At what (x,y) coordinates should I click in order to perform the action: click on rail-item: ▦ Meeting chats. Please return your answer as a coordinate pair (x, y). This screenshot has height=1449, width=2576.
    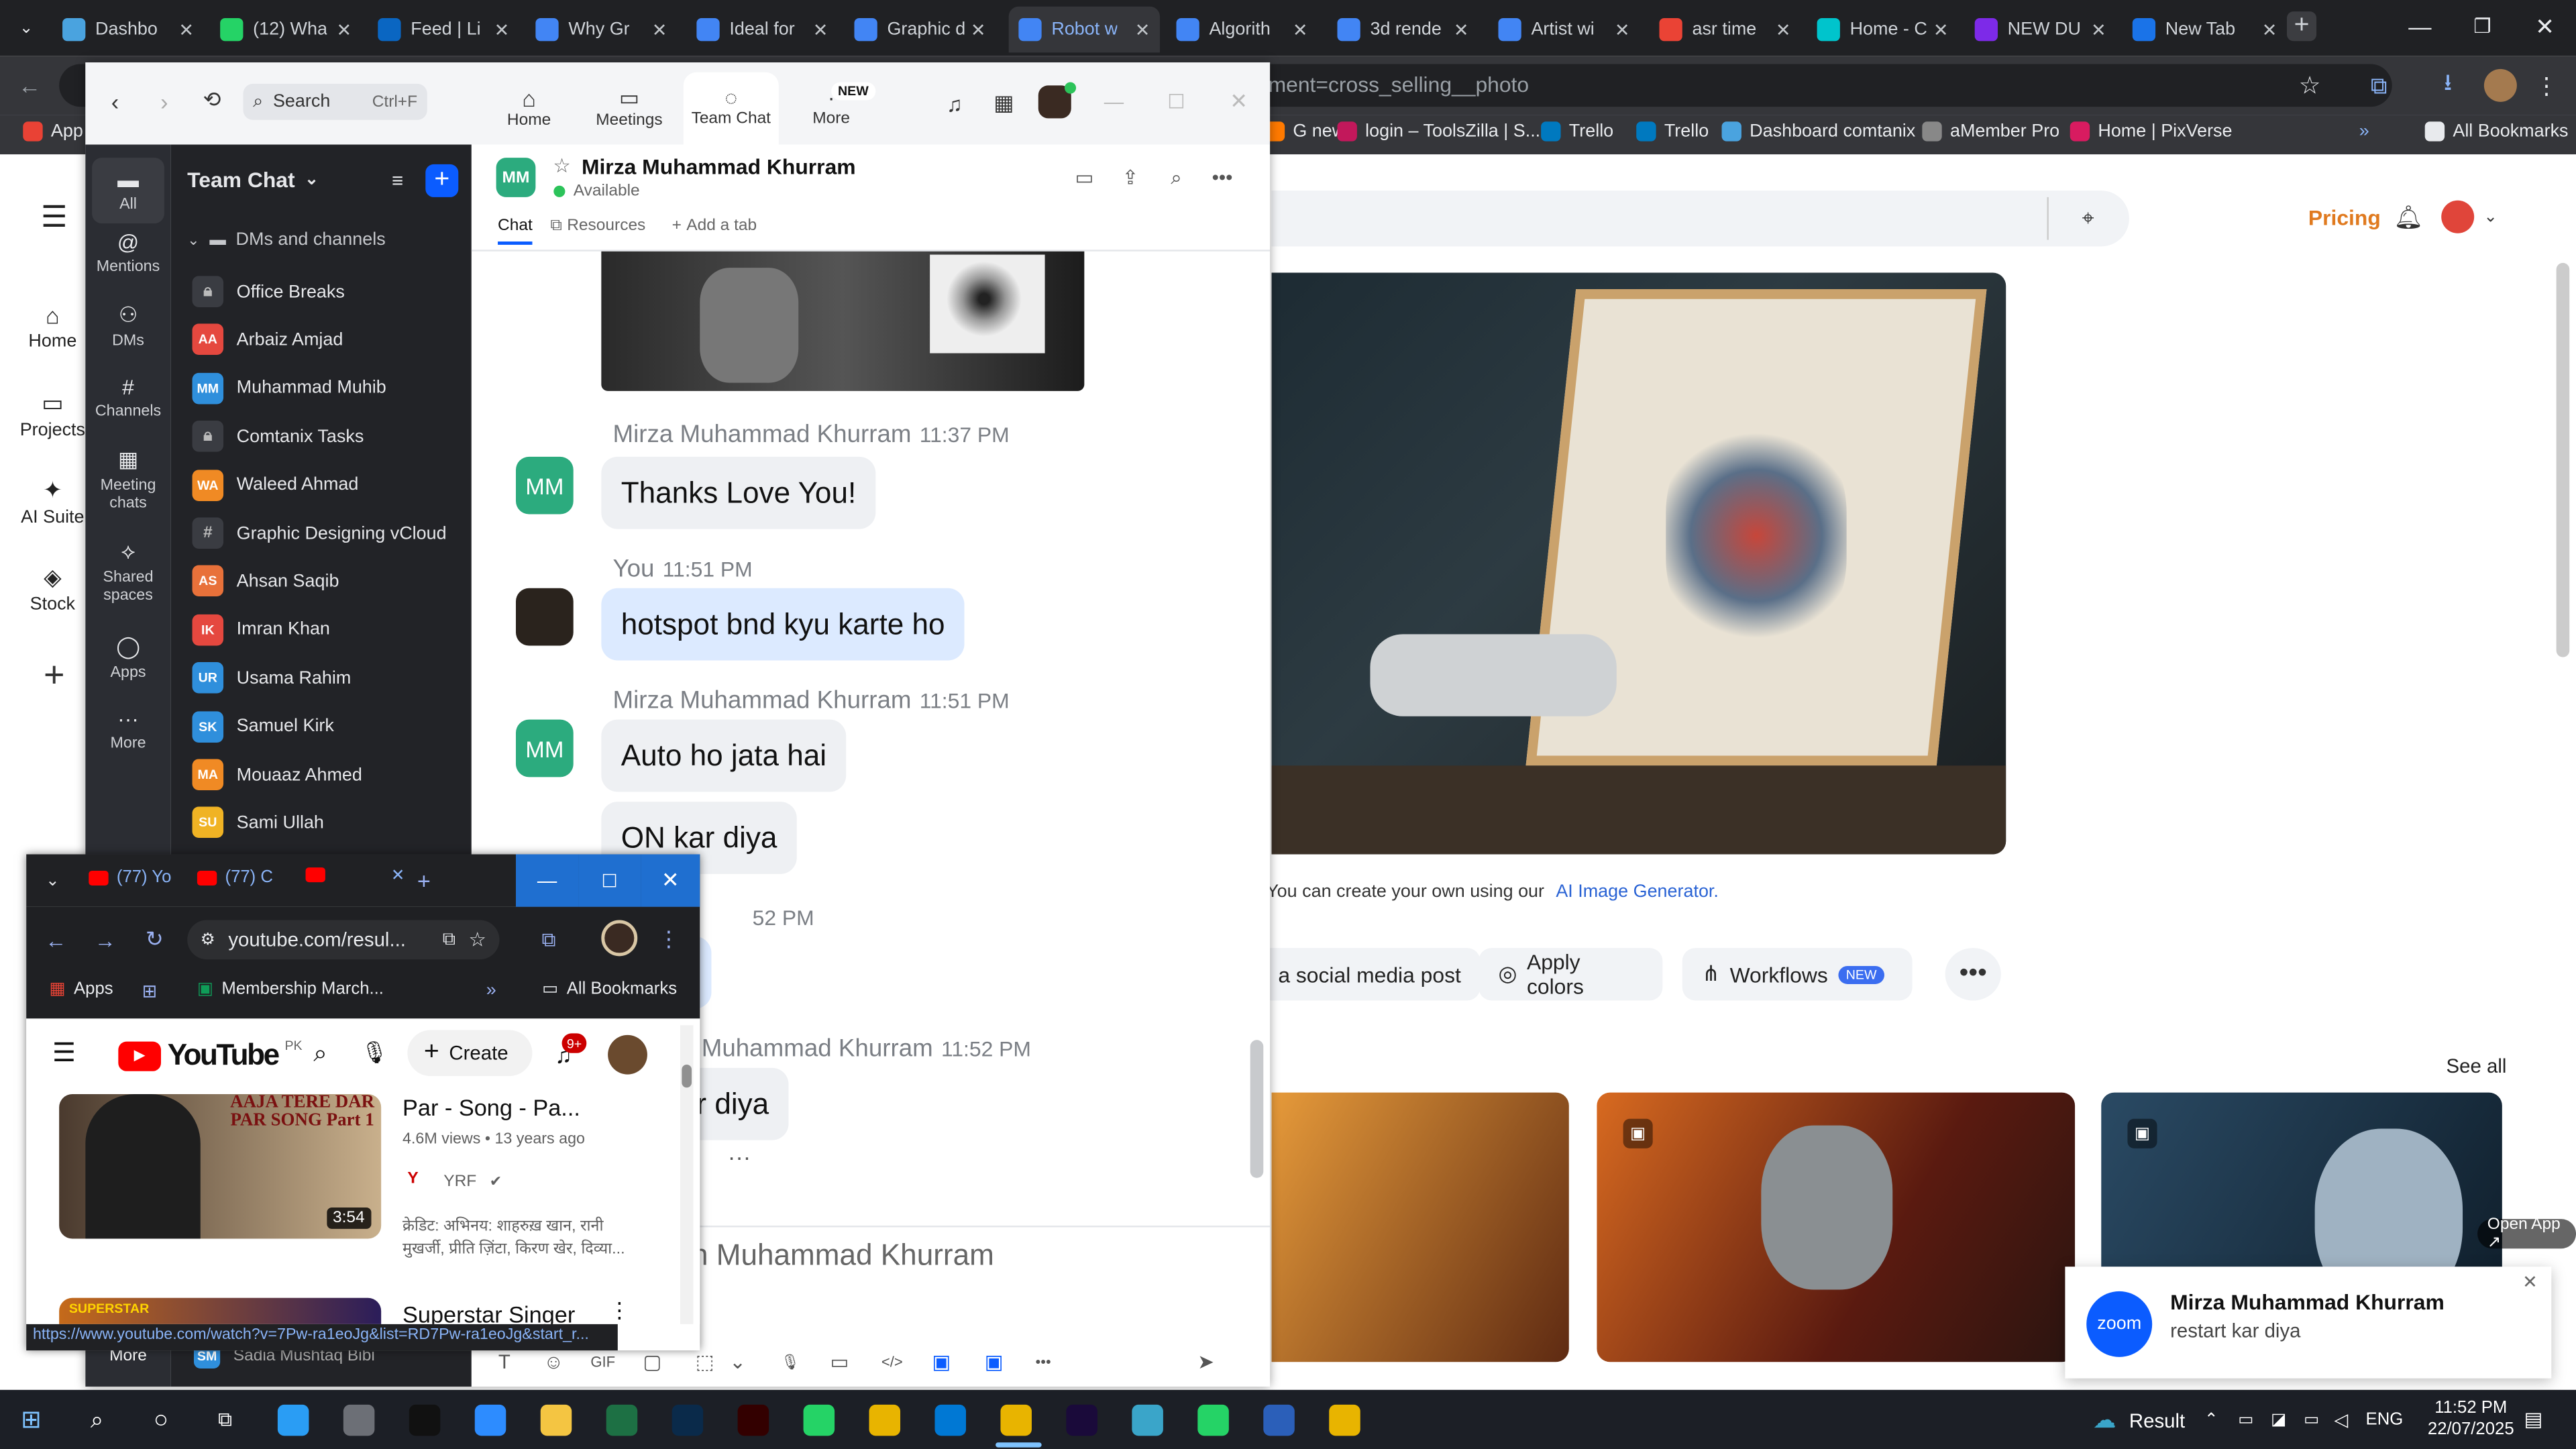
    Looking at the image, I should click on (127, 480).